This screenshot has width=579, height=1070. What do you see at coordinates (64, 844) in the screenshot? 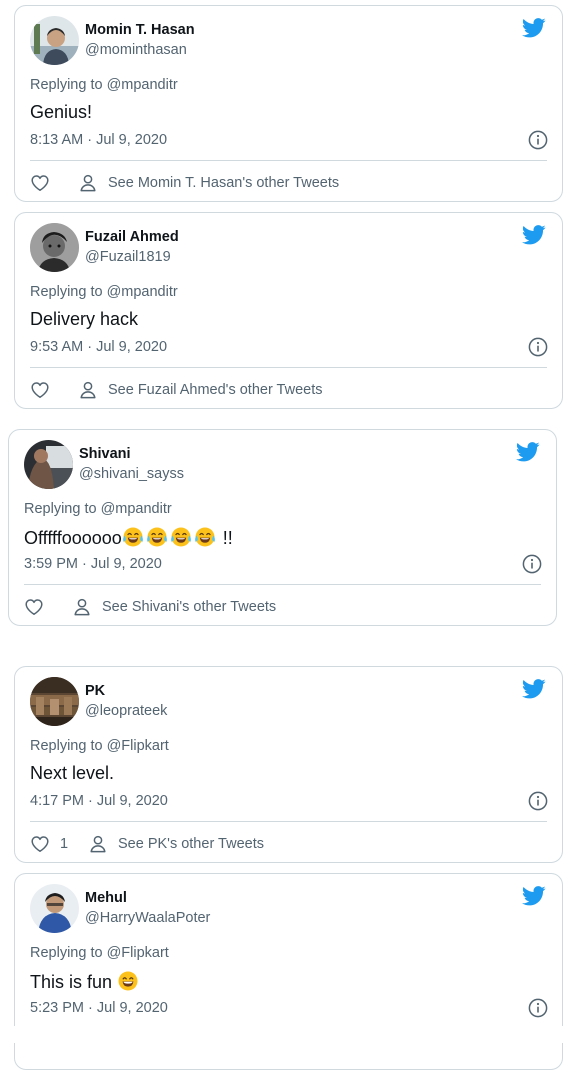
I see `like-count: 1` at bounding box center [64, 844].